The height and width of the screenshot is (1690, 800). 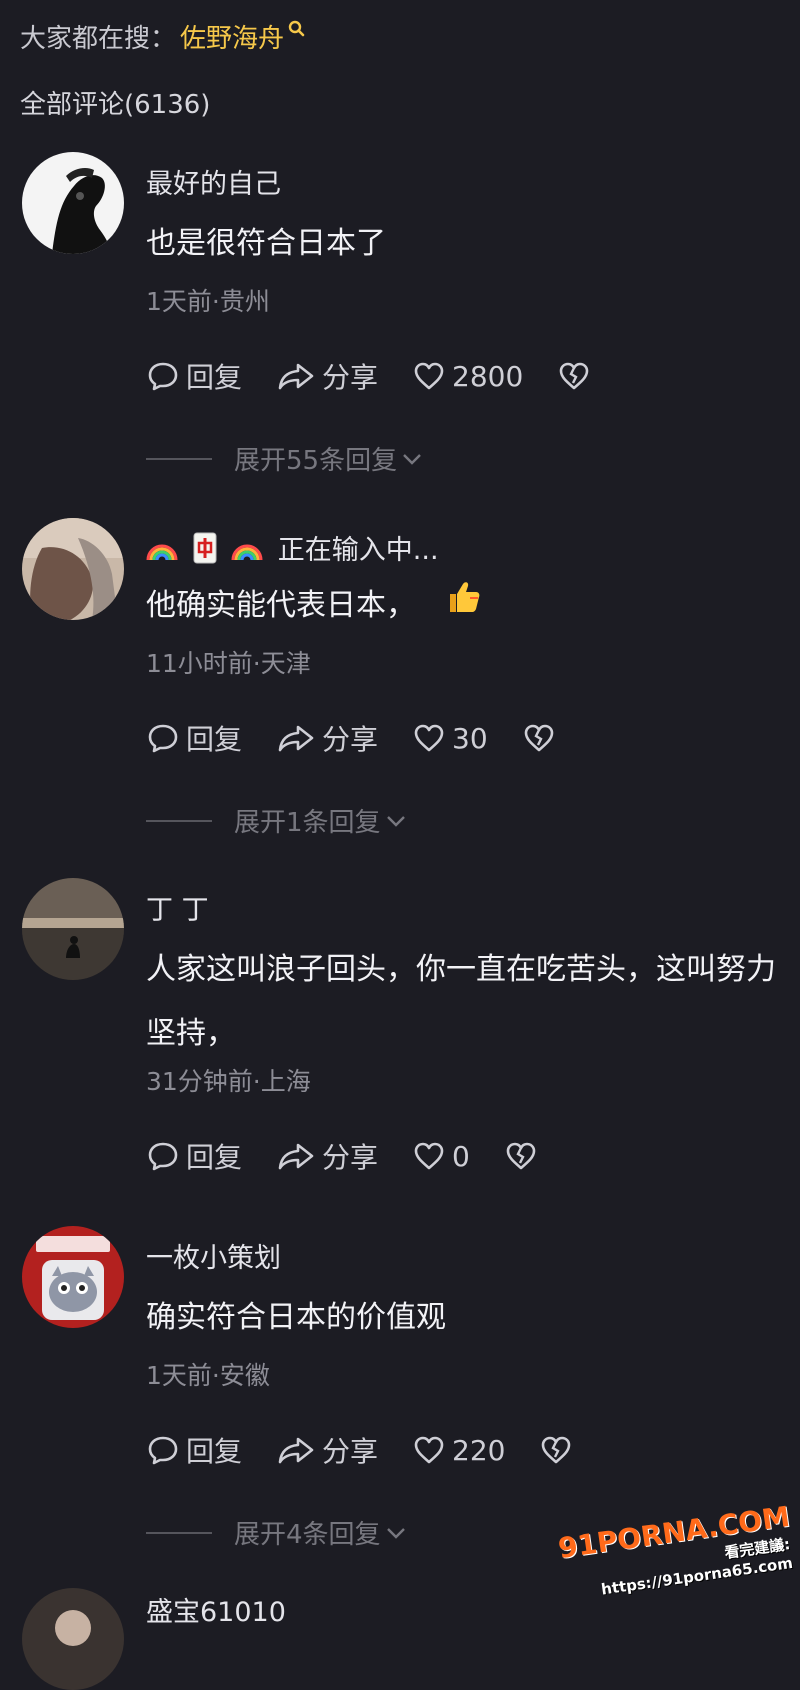 What do you see at coordinates (213, 181) in the screenshot?
I see `username: 最好的自己` at bounding box center [213, 181].